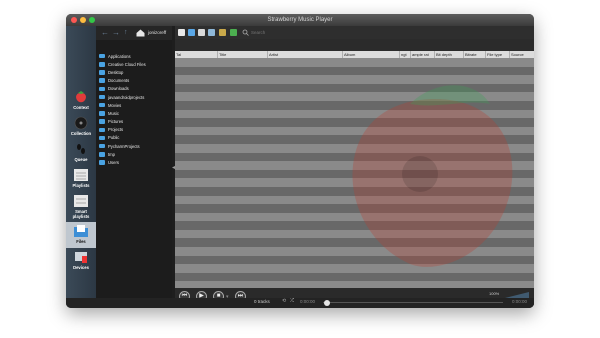  What do you see at coordinates (211, 32) in the screenshot?
I see `clear-playlist-icon` at bounding box center [211, 32].